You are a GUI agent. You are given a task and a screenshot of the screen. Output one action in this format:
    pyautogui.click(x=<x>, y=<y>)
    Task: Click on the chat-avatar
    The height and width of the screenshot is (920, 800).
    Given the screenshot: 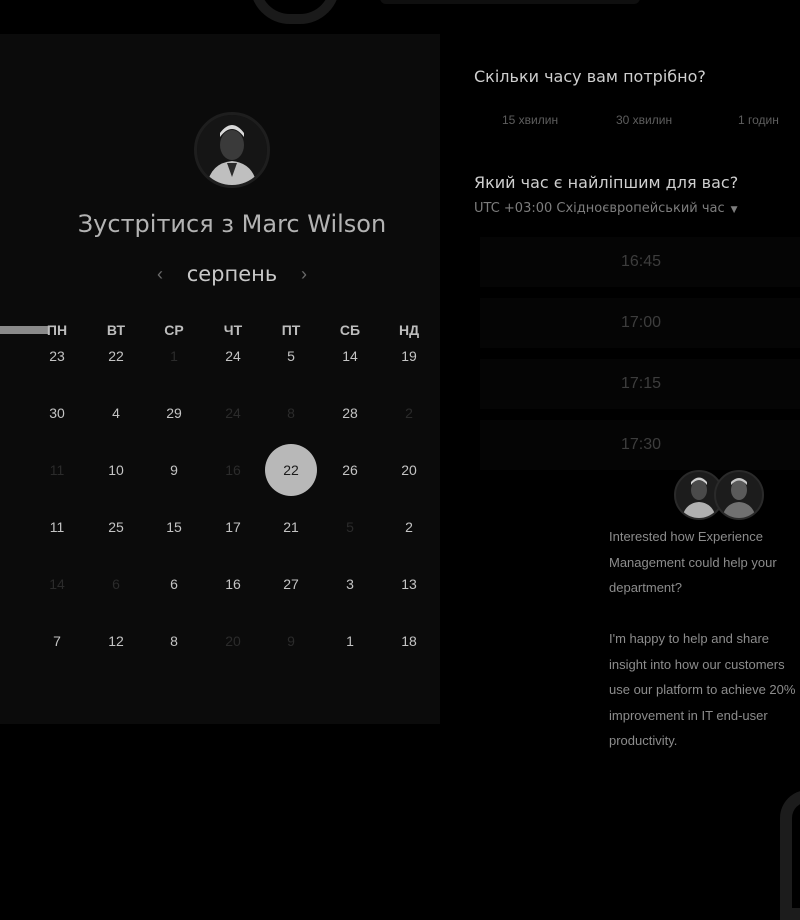 What is the action you would take?
    pyautogui.click(x=739, y=495)
    